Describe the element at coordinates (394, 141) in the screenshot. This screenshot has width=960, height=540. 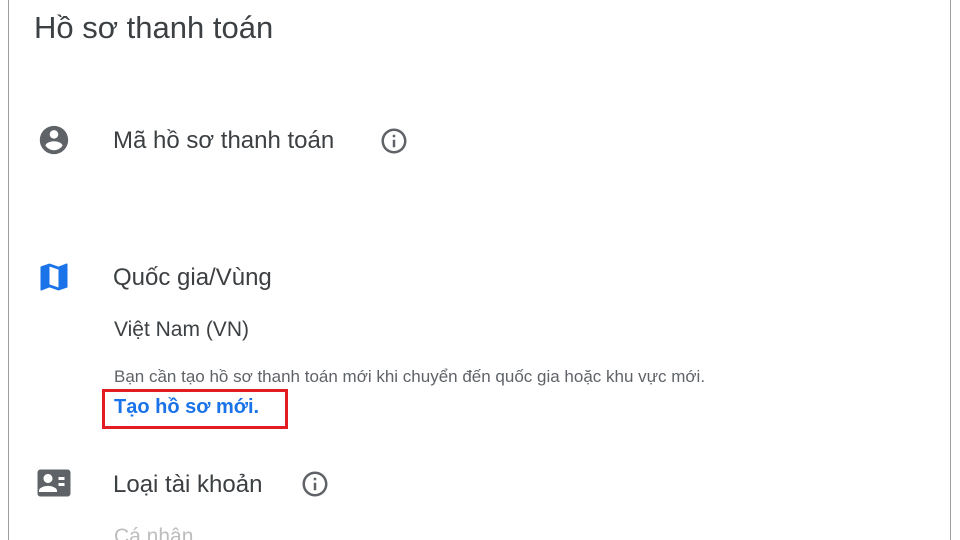
I see `profile-id-info-icon` at that location.